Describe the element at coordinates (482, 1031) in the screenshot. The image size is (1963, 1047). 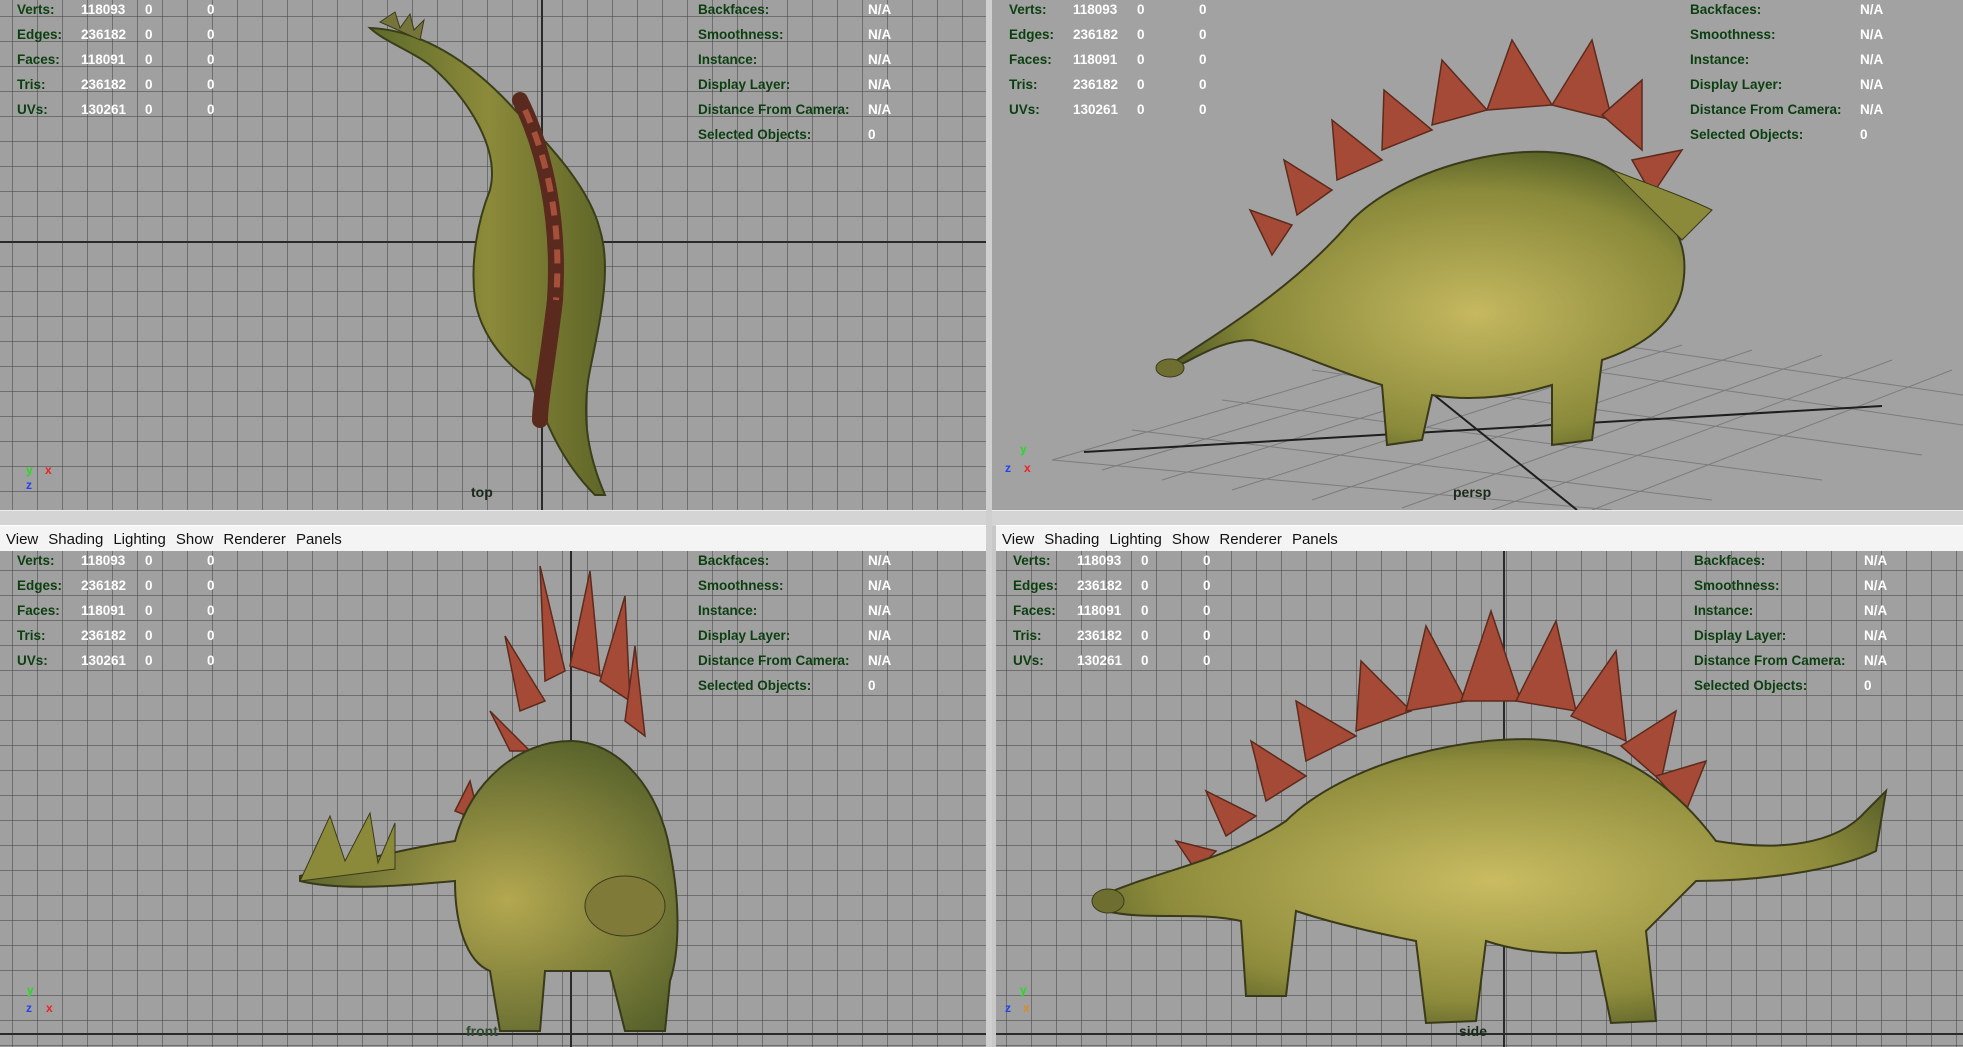
I see `viewport-label-front: front` at that location.